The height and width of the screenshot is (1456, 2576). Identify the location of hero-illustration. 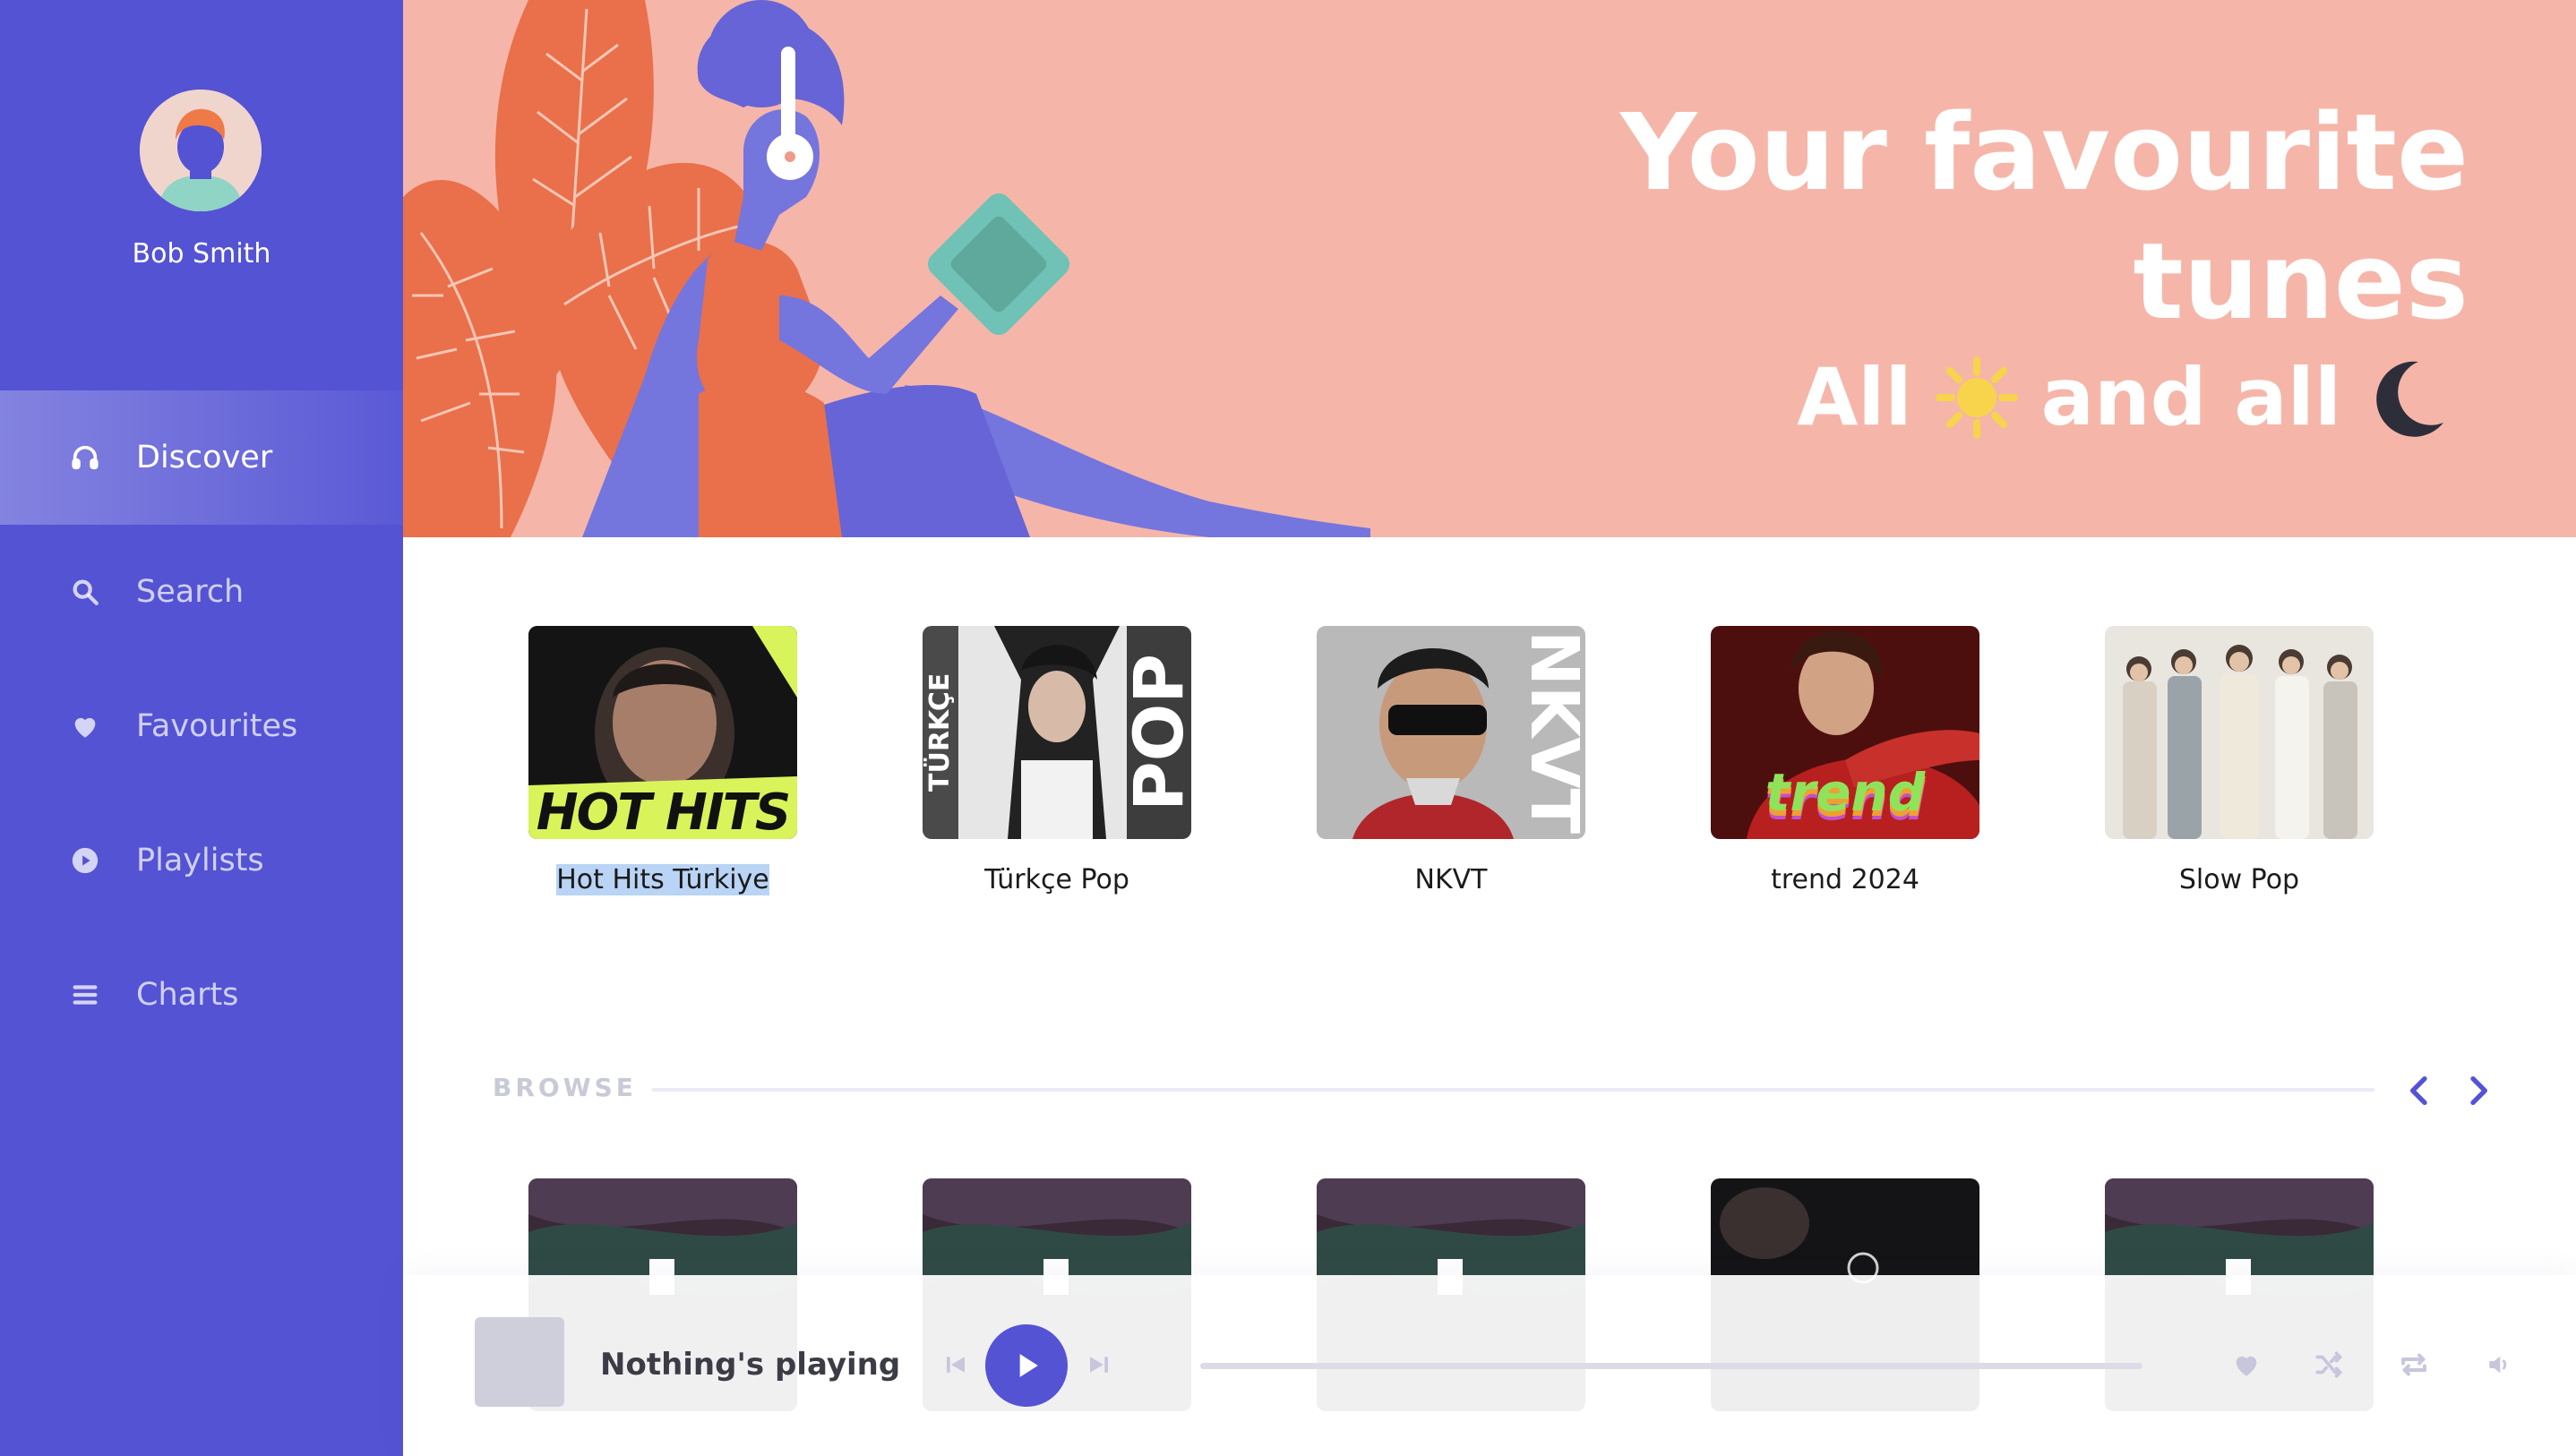
(886, 268).